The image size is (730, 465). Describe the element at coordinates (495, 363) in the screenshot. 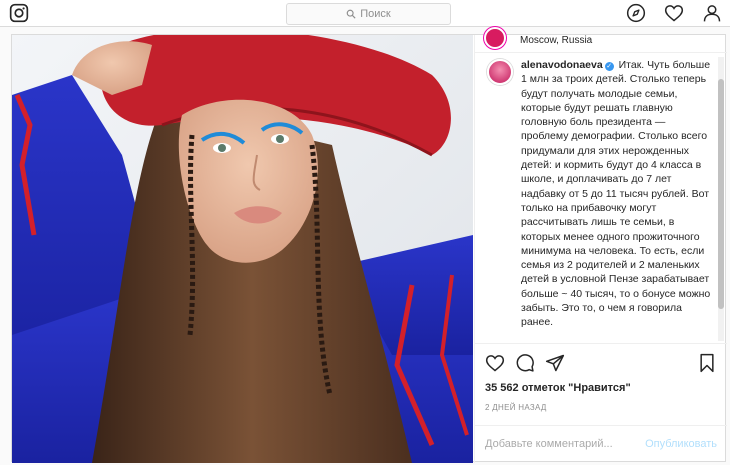

I see `like-heart-icon` at that location.